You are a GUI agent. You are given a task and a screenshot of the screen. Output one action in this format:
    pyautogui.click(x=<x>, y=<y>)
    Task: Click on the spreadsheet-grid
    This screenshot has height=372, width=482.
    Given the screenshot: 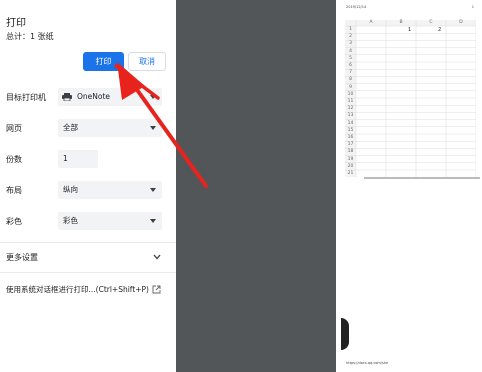 What is the action you would take?
    pyautogui.click(x=410, y=99)
    